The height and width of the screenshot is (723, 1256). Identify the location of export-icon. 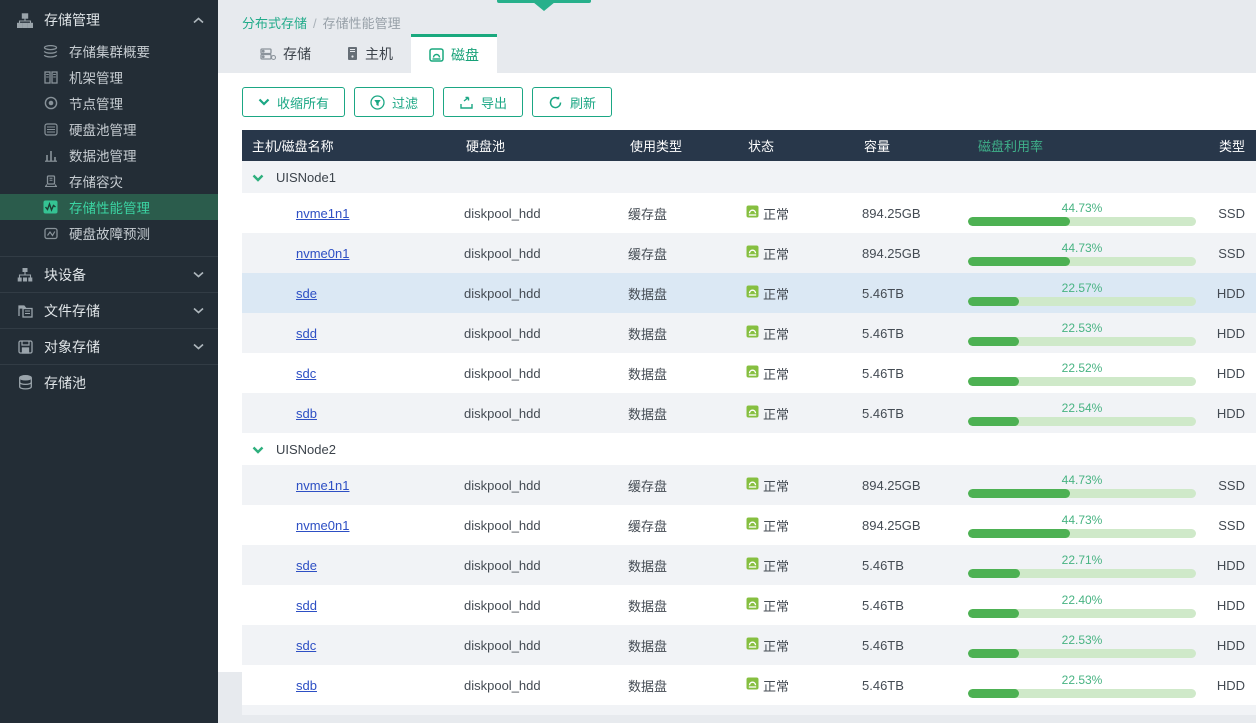
(466, 102).